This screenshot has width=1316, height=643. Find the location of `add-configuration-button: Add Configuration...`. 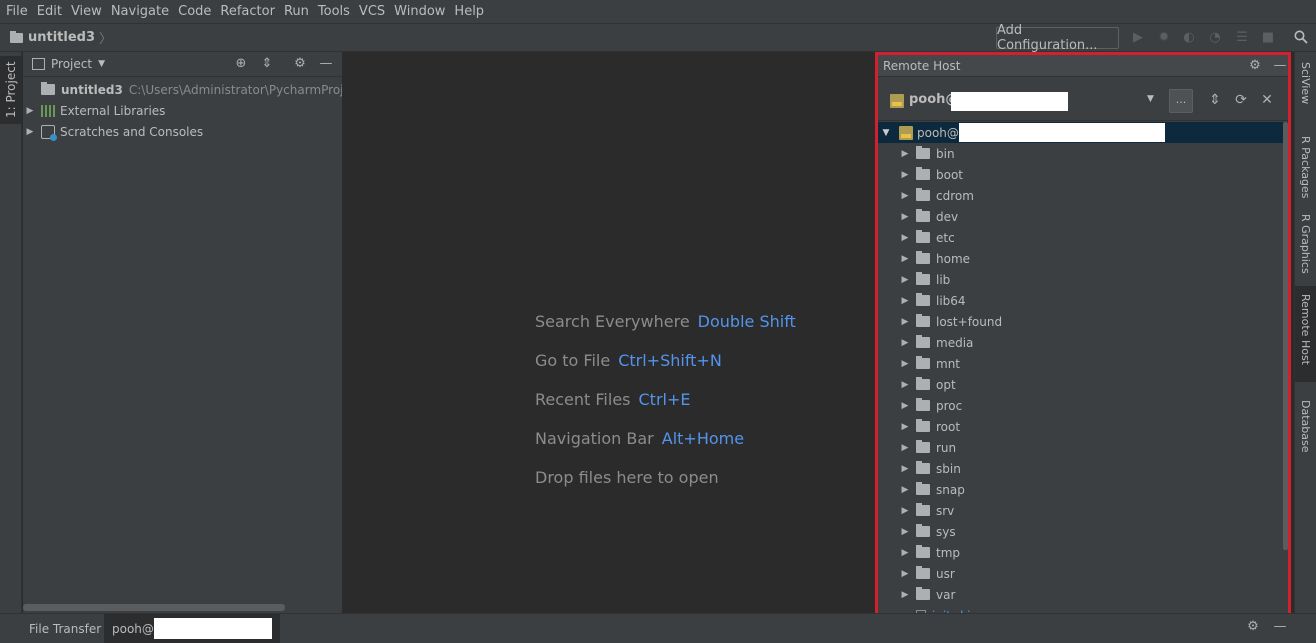

add-configuration-button: Add Configuration... is located at coordinates (1057, 38).